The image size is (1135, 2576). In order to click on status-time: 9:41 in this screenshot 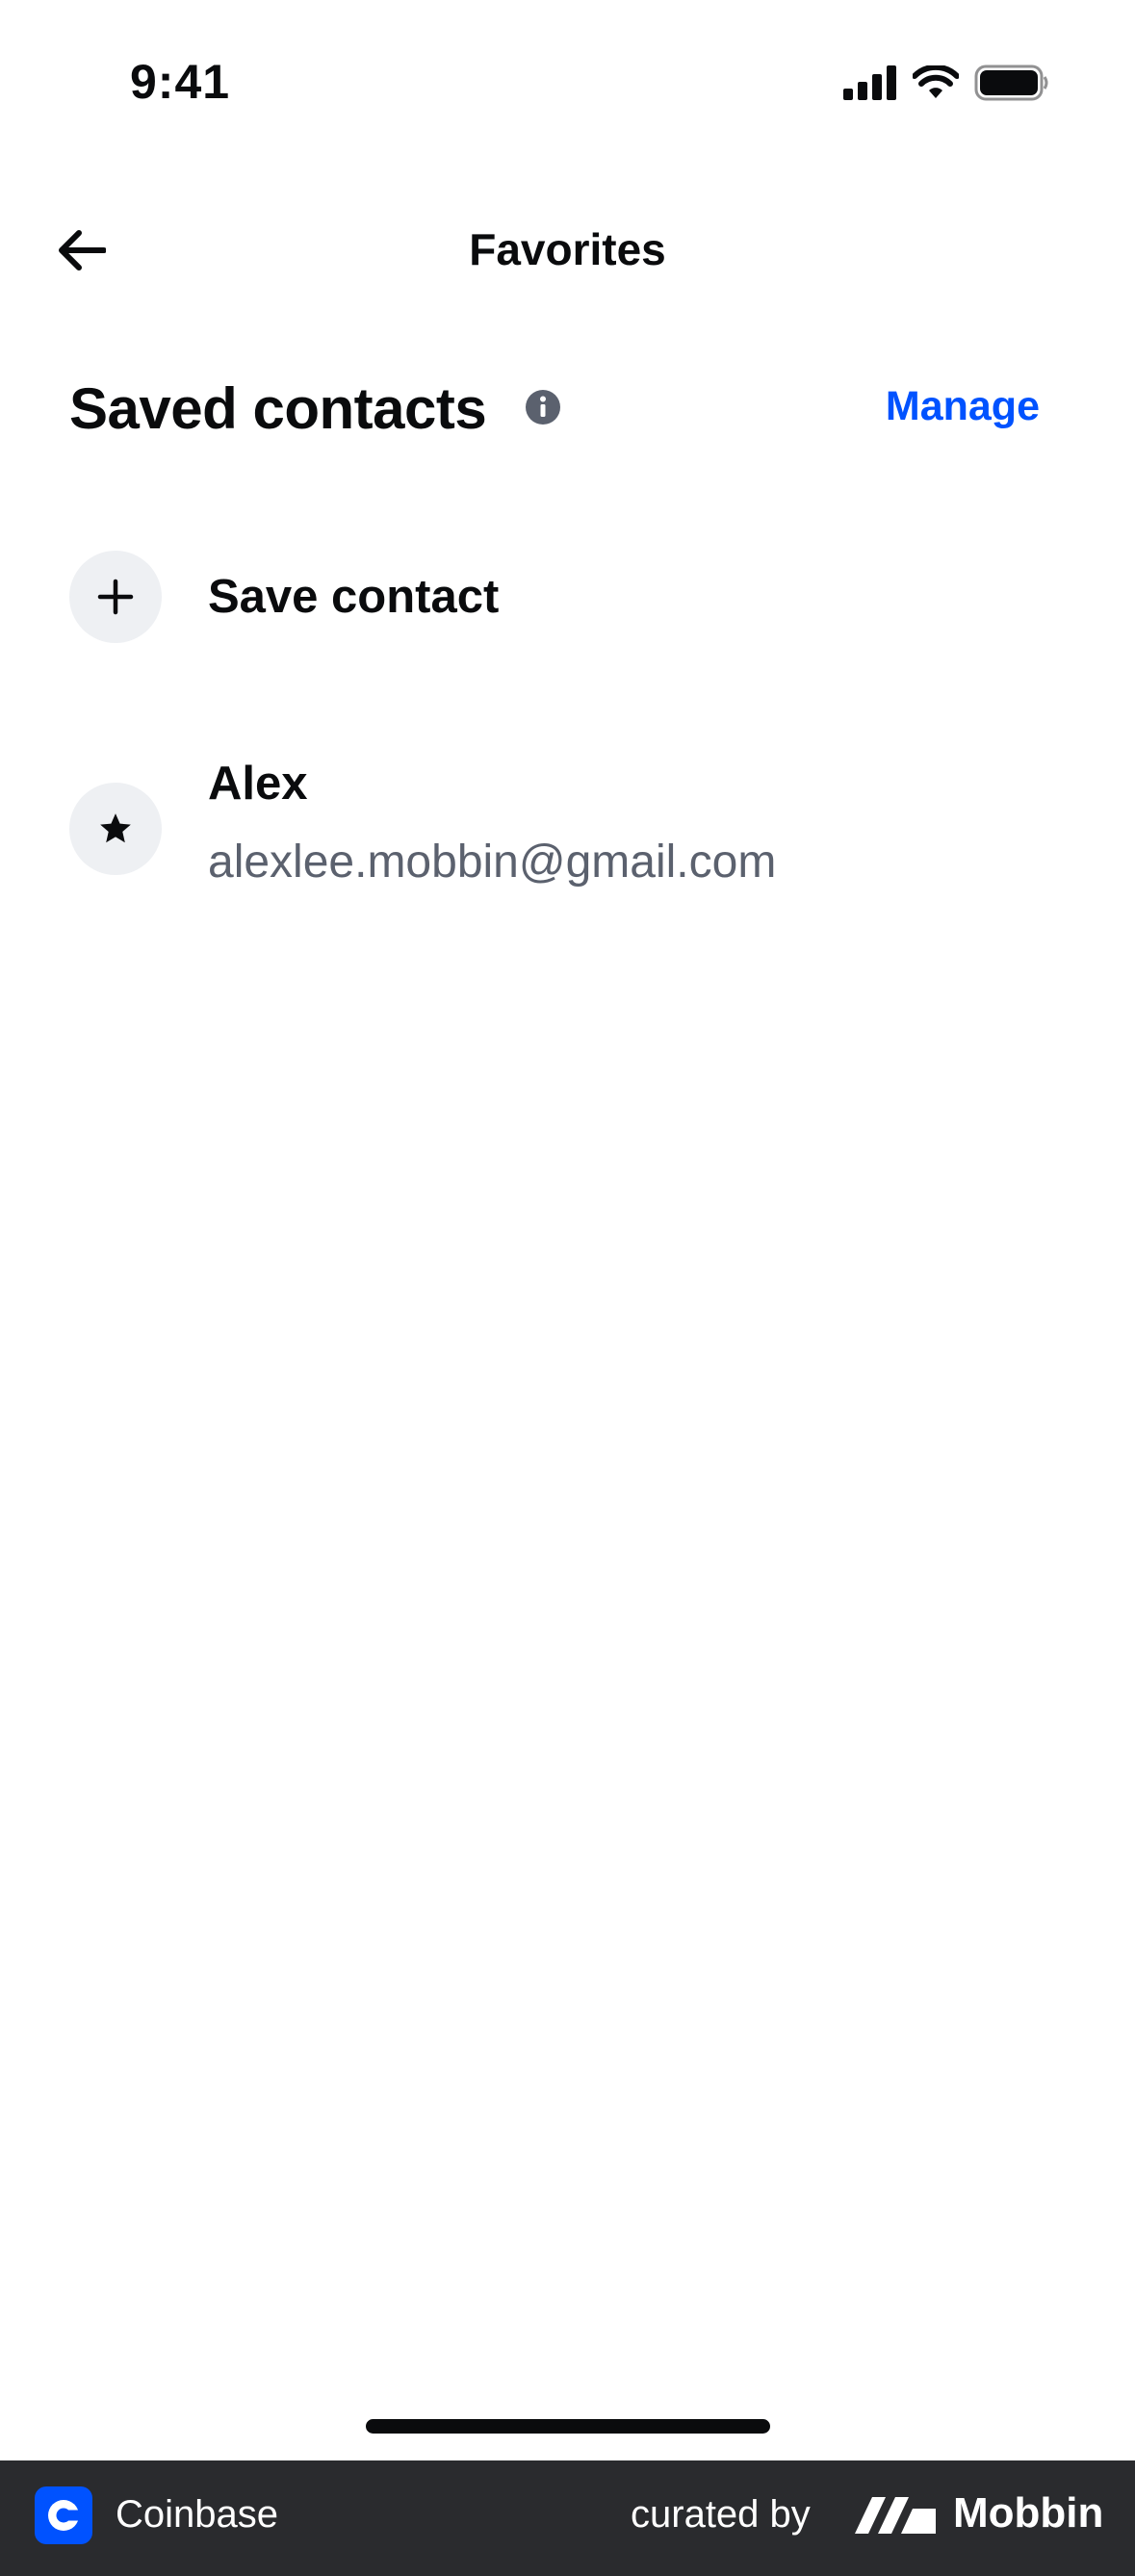, I will do `click(180, 82)`.